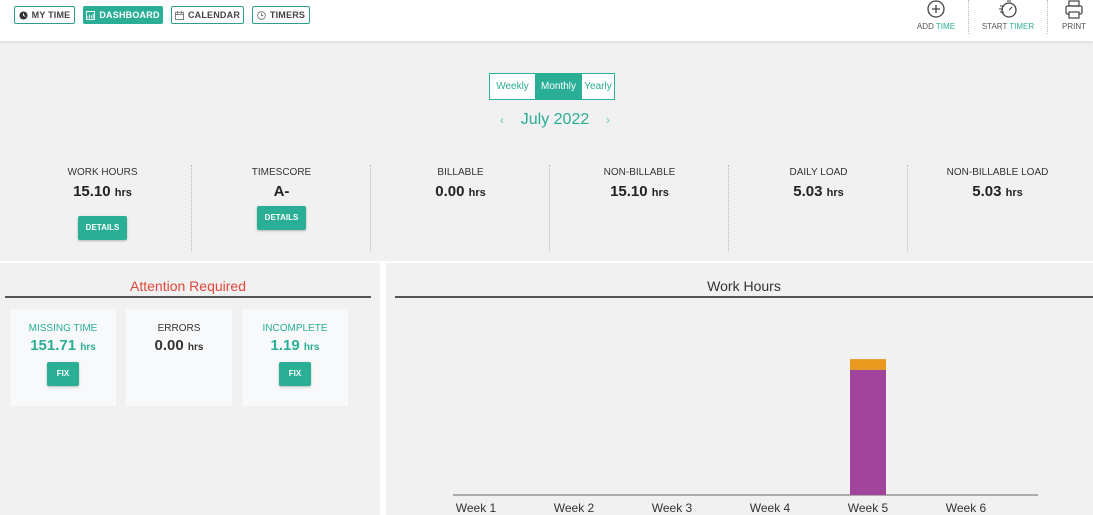  Describe the element at coordinates (287, 15) in the screenshot. I see `timers-label: TIMERS` at that location.